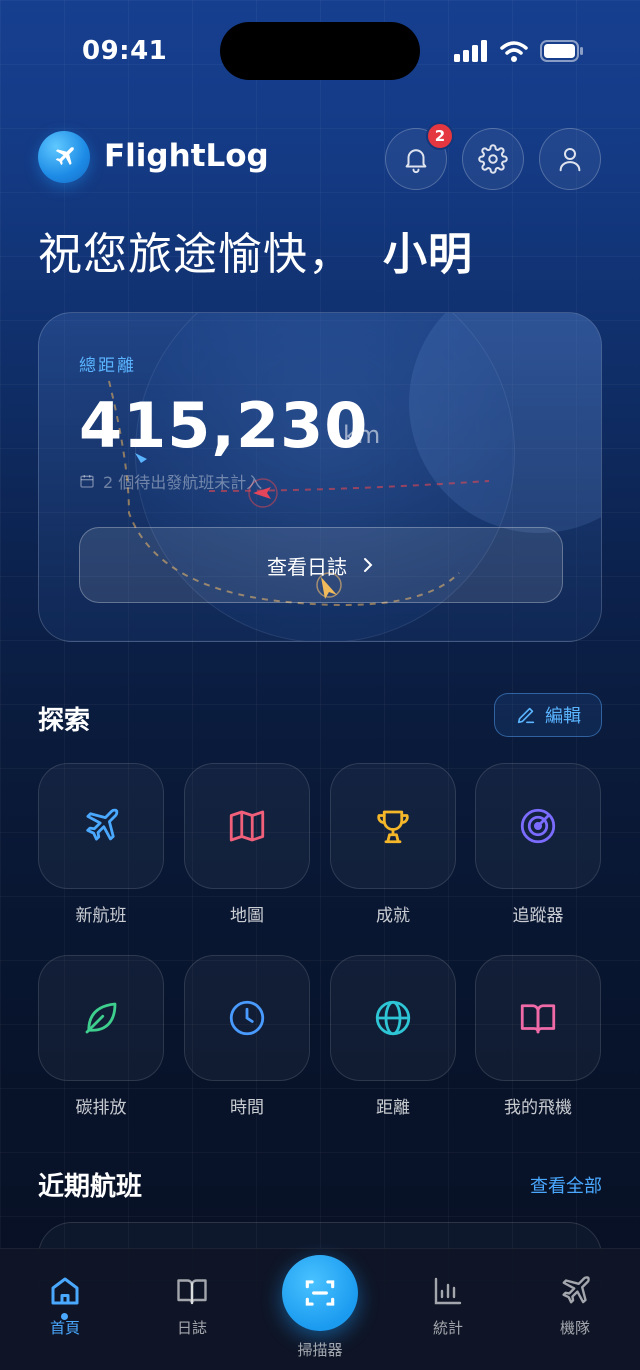  I want to click on pencil-icon, so click(526, 715).